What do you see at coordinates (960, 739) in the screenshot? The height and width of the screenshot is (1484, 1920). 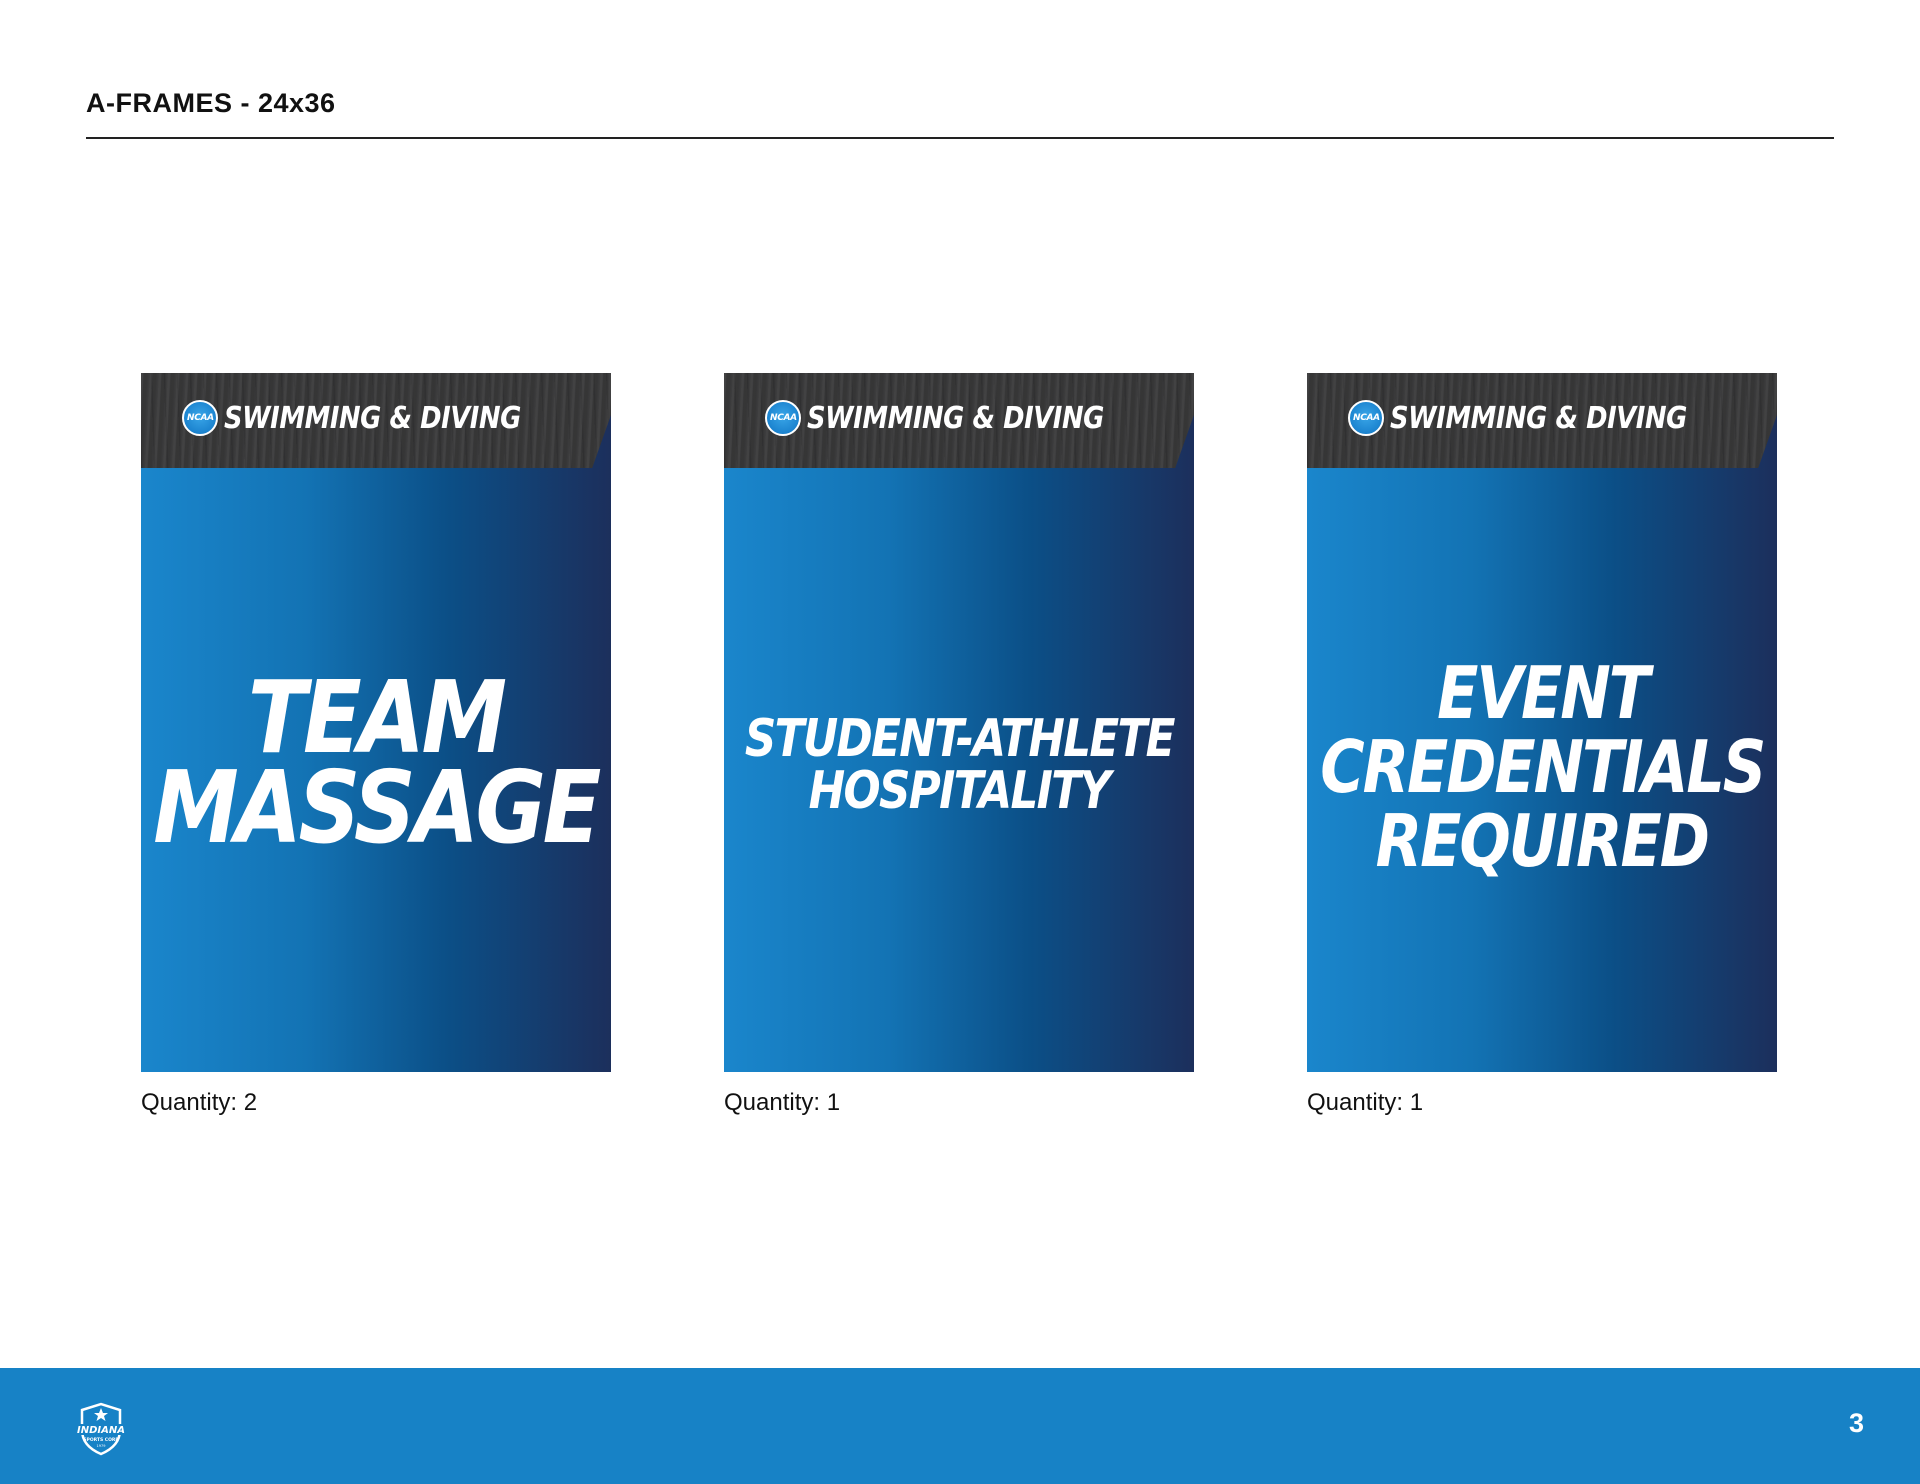 I see `sign-message-line: STUDENT-ATHLETE` at bounding box center [960, 739].